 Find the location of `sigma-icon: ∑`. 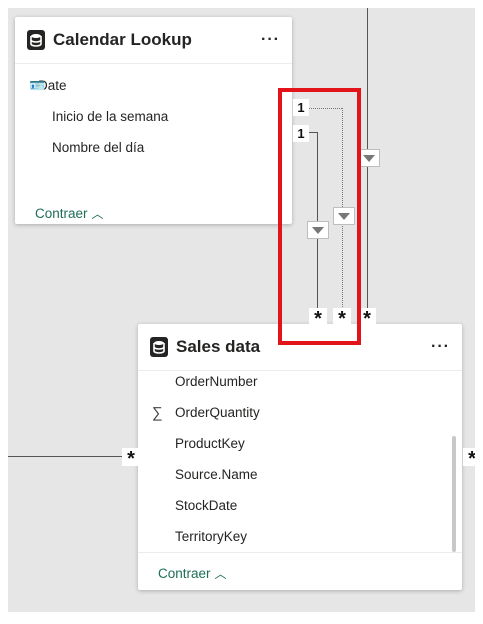

sigma-icon: ∑ is located at coordinates (157, 412).